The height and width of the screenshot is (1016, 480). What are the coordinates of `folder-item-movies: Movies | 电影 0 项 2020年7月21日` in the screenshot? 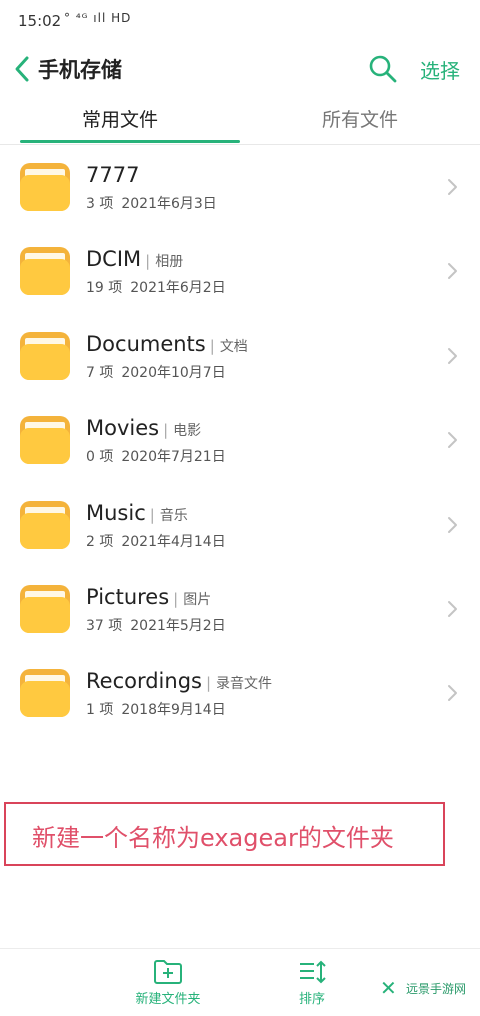 It's located at (240, 440).